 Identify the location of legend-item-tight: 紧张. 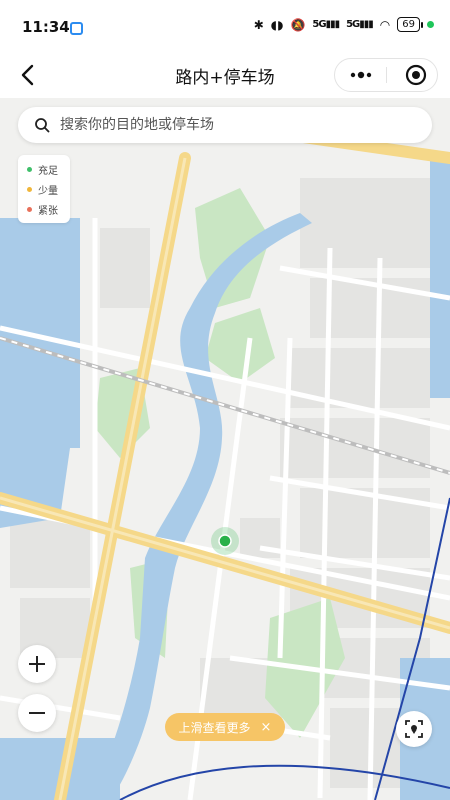
(44, 209).